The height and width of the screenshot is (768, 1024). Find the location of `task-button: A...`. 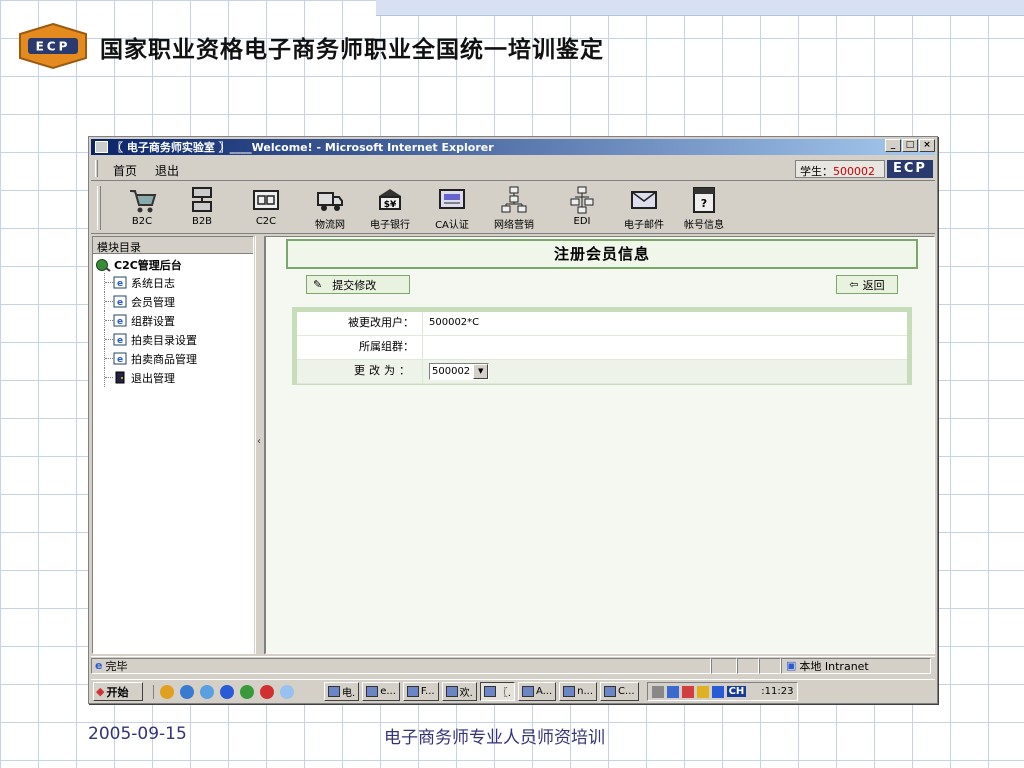

task-button: A... is located at coordinates (537, 691).